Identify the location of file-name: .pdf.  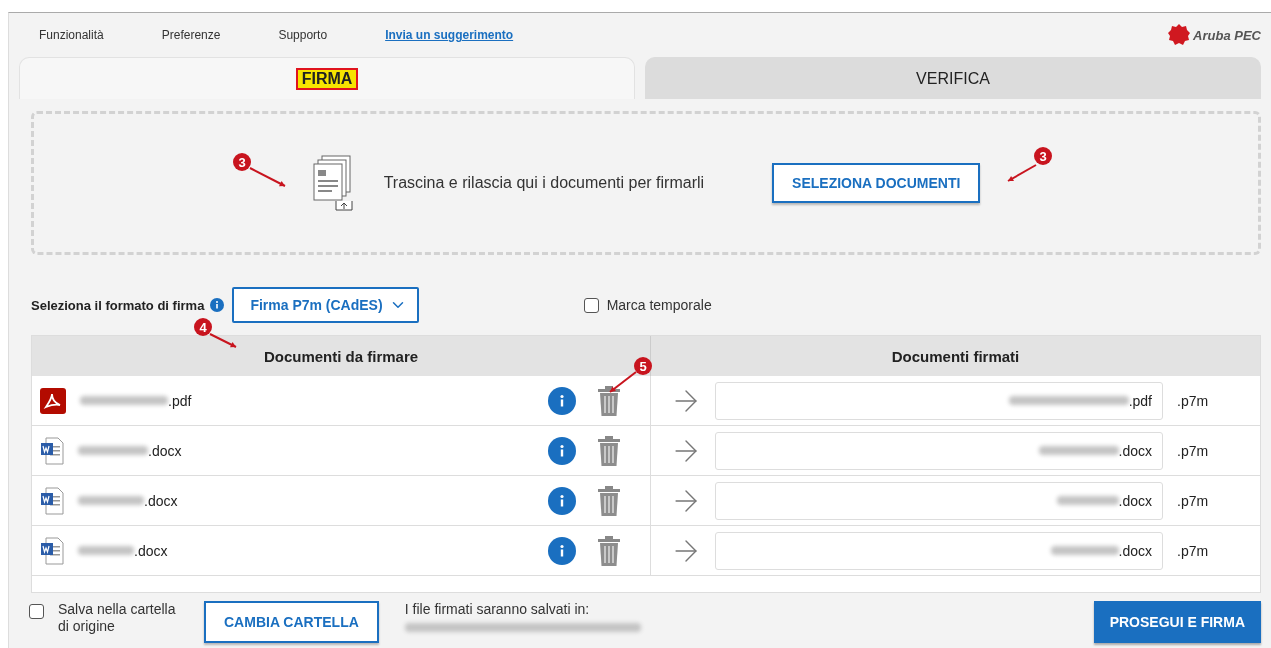
(180, 400).